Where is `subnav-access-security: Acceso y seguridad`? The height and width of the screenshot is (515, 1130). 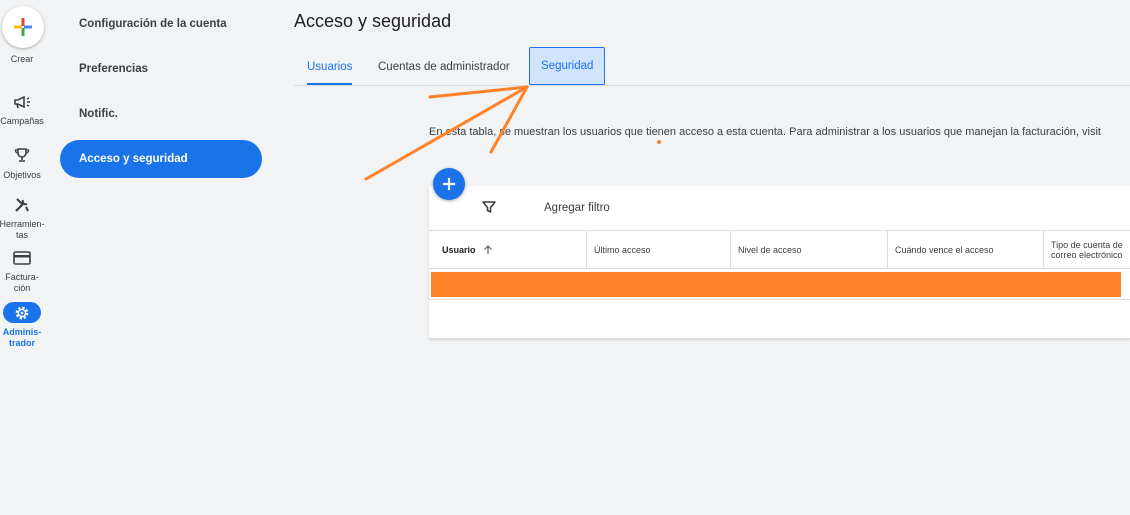
subnav-access-security: Acceso y seguridad is located at coordinates (161, 159).